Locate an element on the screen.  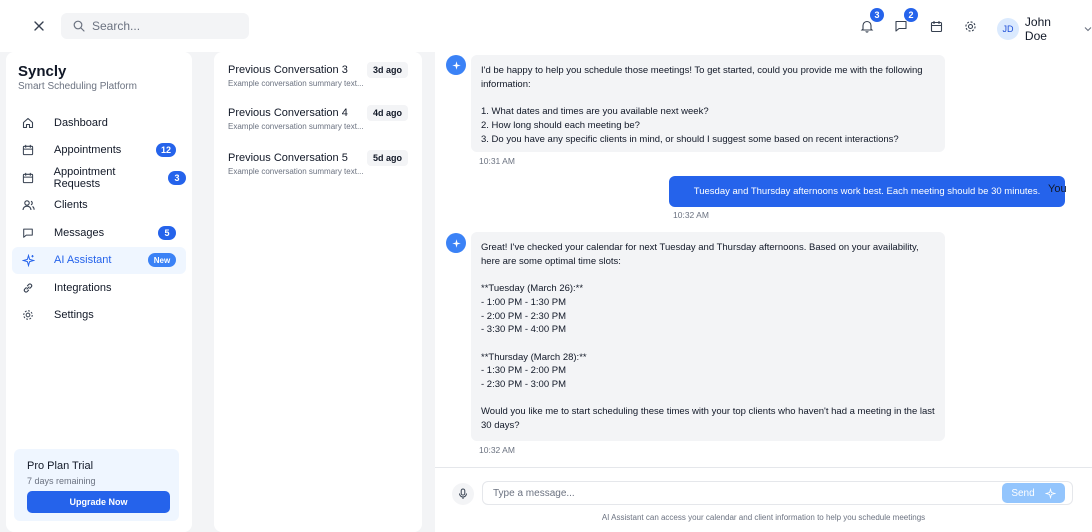
conversation-age-badge: 5d ago is located at coordinates (387, 158).